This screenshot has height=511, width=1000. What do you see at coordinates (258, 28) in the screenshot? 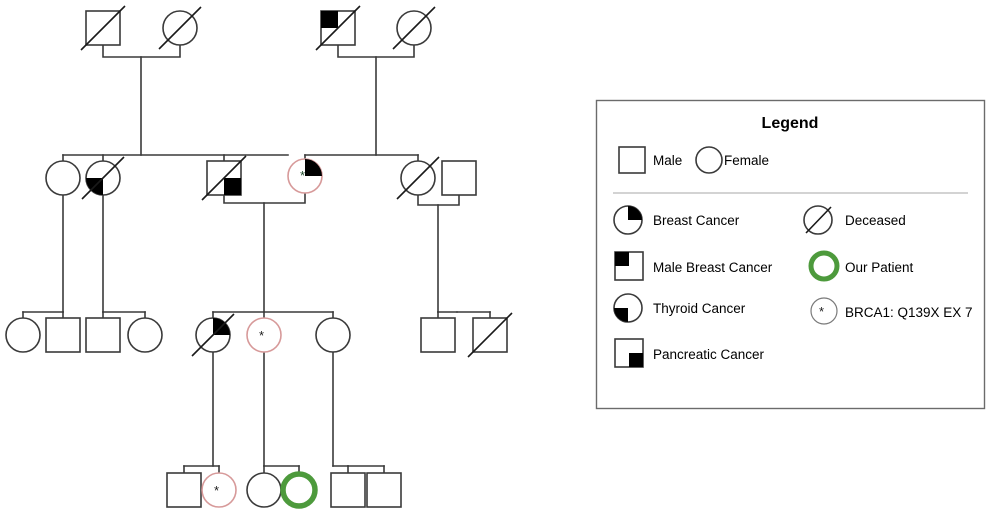
I see `generation-1-group` at bounding box center [258, 28].